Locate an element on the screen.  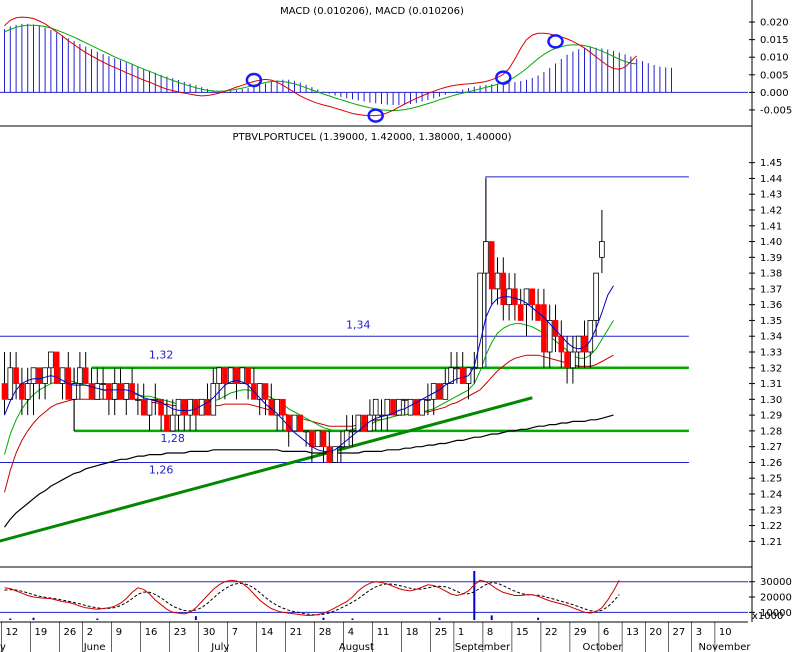
month-label: October is located at coordinates (603, 647).